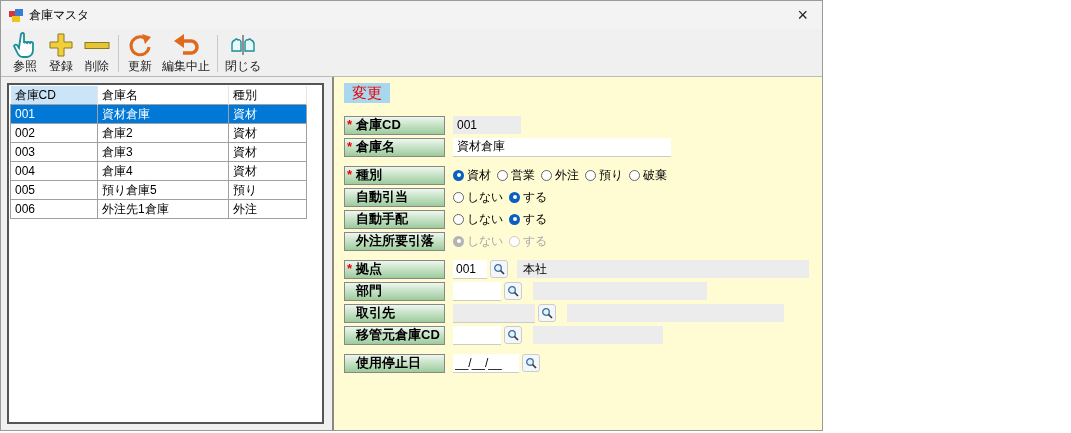  Describe the element at coordinates (802, 15) in the screenshot. I see `close-button: ×` at that location.